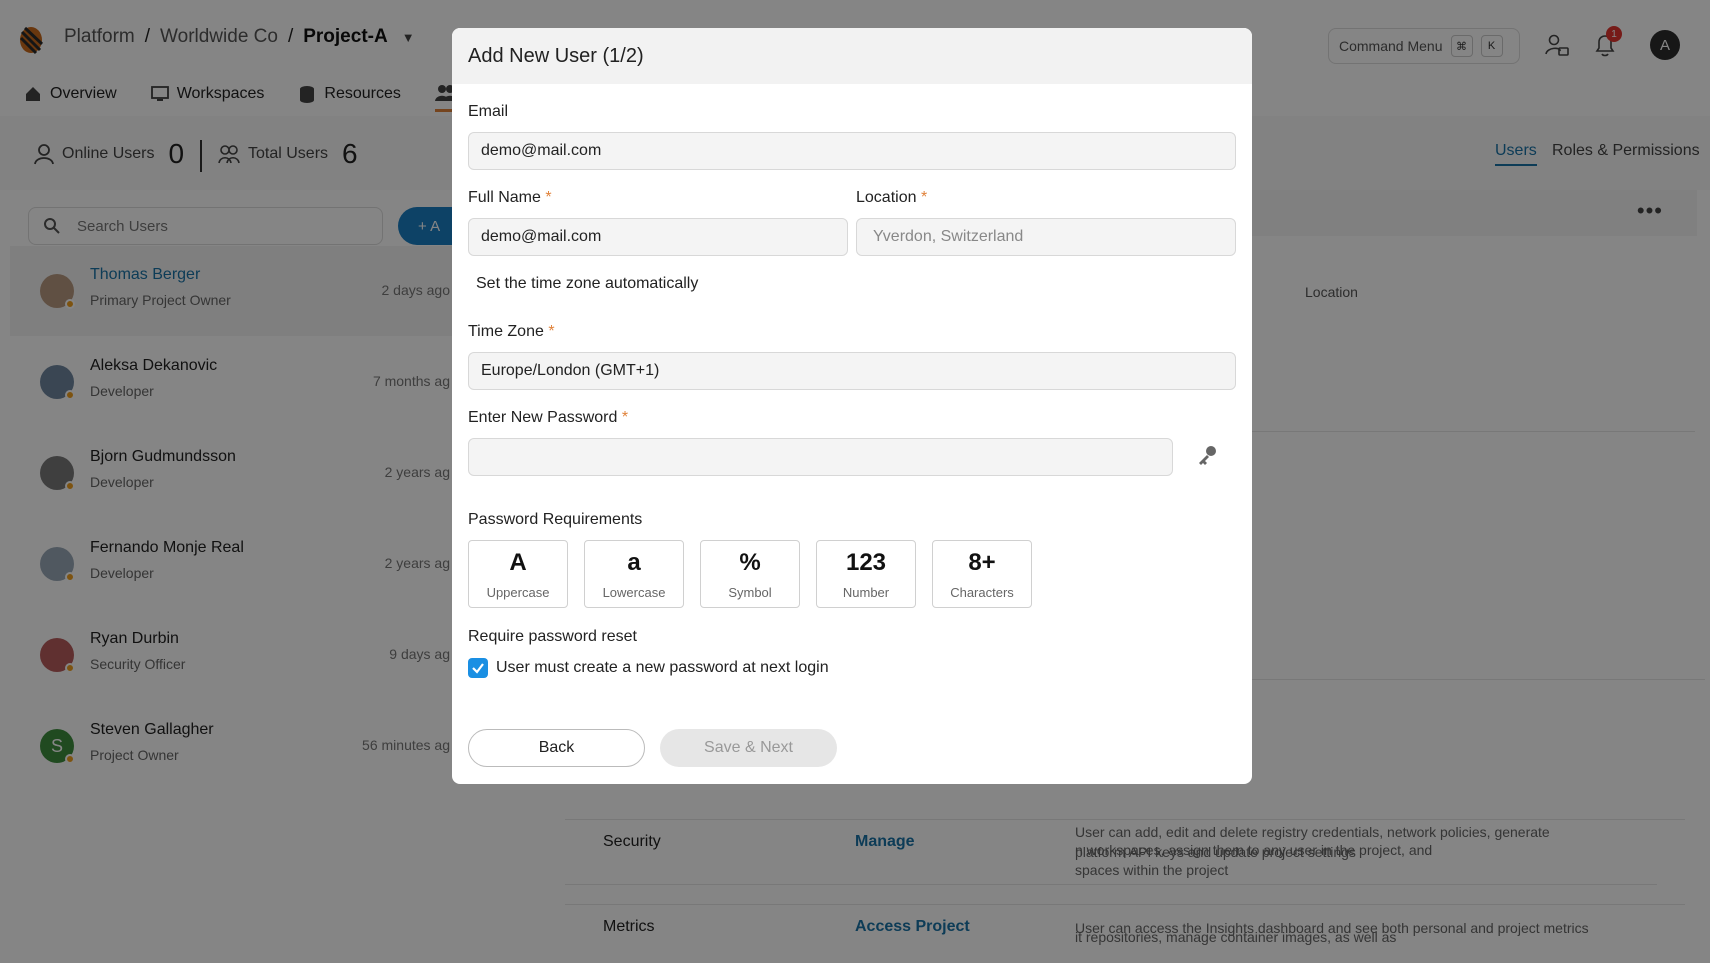  I want to click on requirement-symbol: a, so click(634, 562).